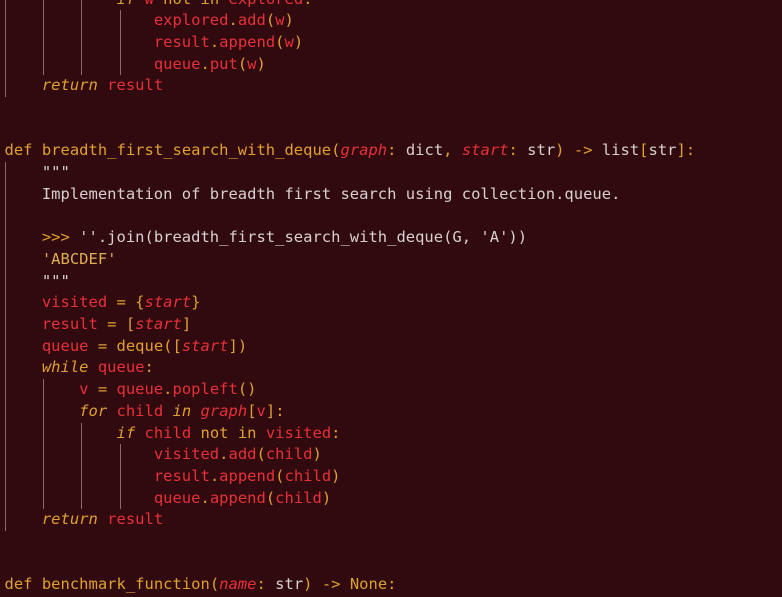  Describe the element at coordinates (368, 584) in the screenshot. I see `code-token: None` at that location.